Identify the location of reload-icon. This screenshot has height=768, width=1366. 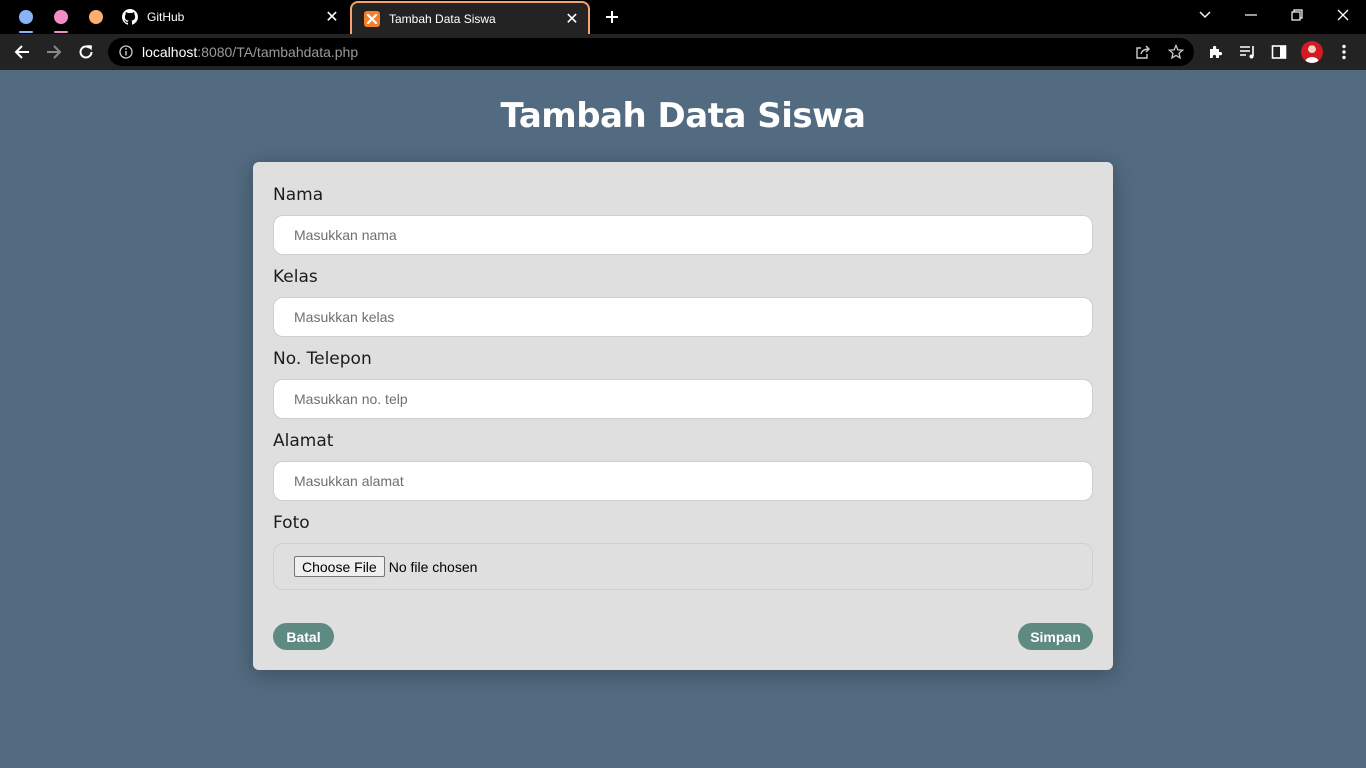
(86, 52).